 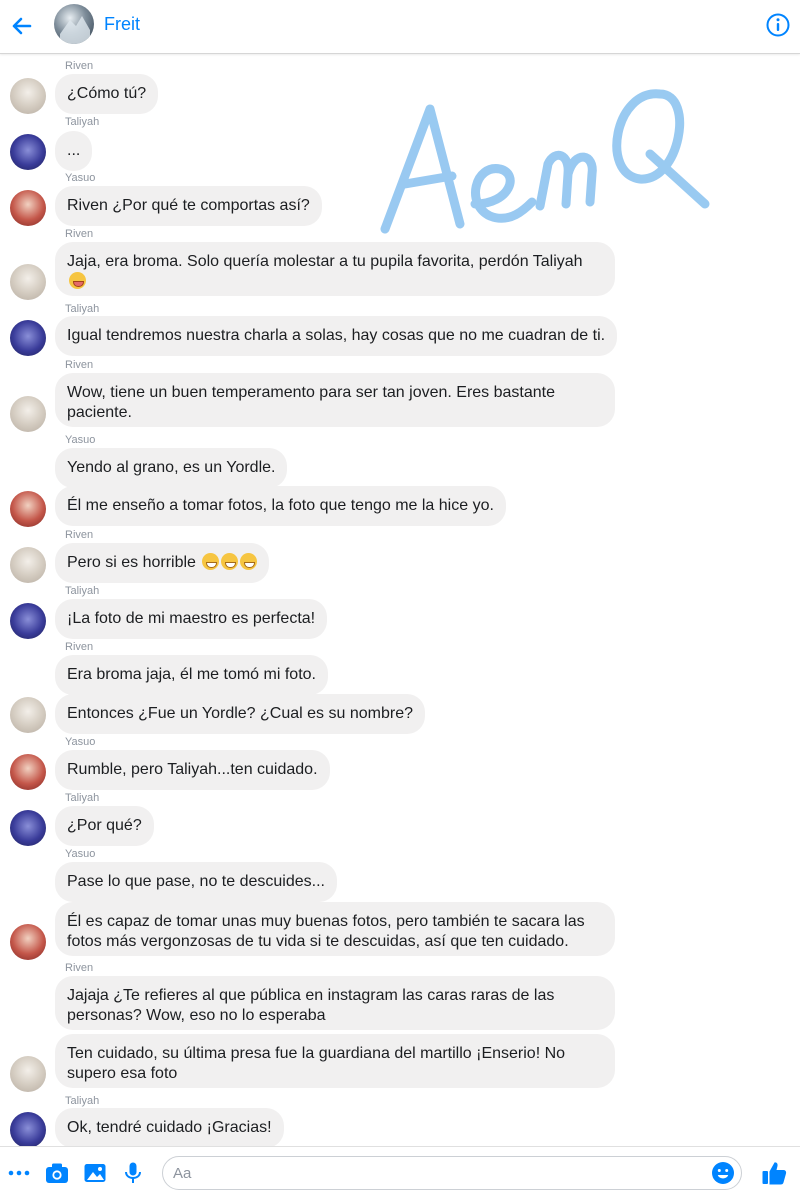 I want to click on microphone-icon, so click(x=133, y=1173).